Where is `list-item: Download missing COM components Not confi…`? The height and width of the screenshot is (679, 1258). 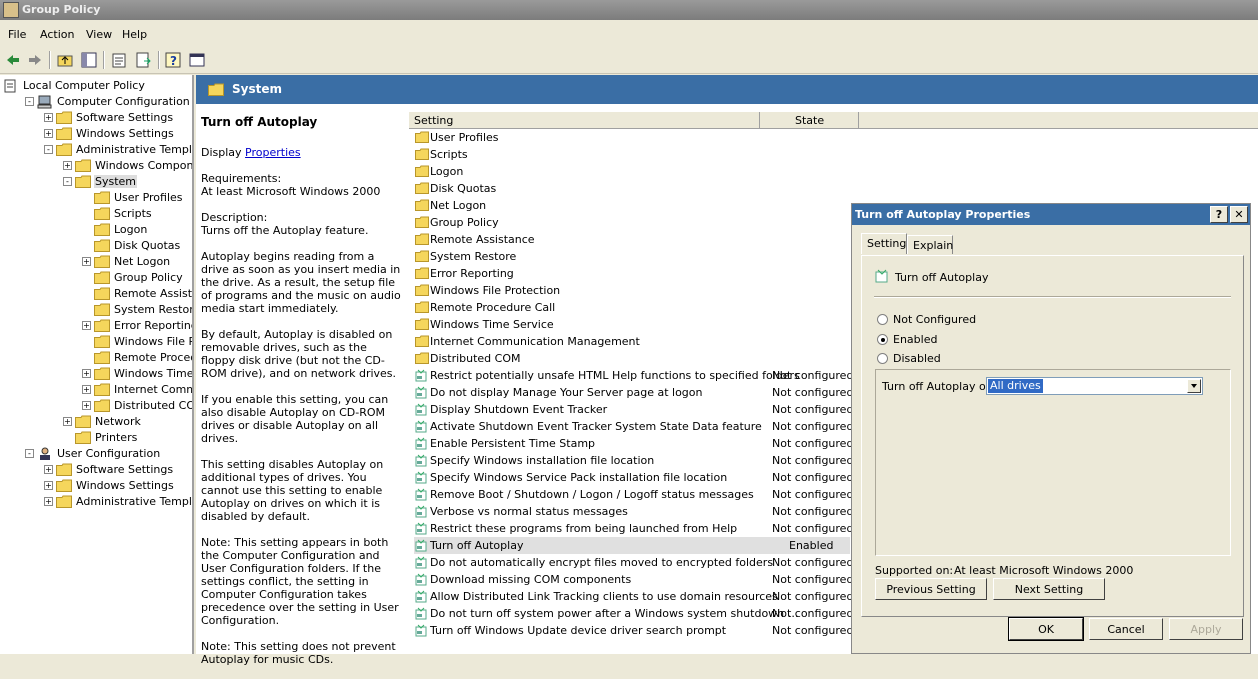 list-item: Download missing COM components Not confi… is located at coordinates (633, 579).